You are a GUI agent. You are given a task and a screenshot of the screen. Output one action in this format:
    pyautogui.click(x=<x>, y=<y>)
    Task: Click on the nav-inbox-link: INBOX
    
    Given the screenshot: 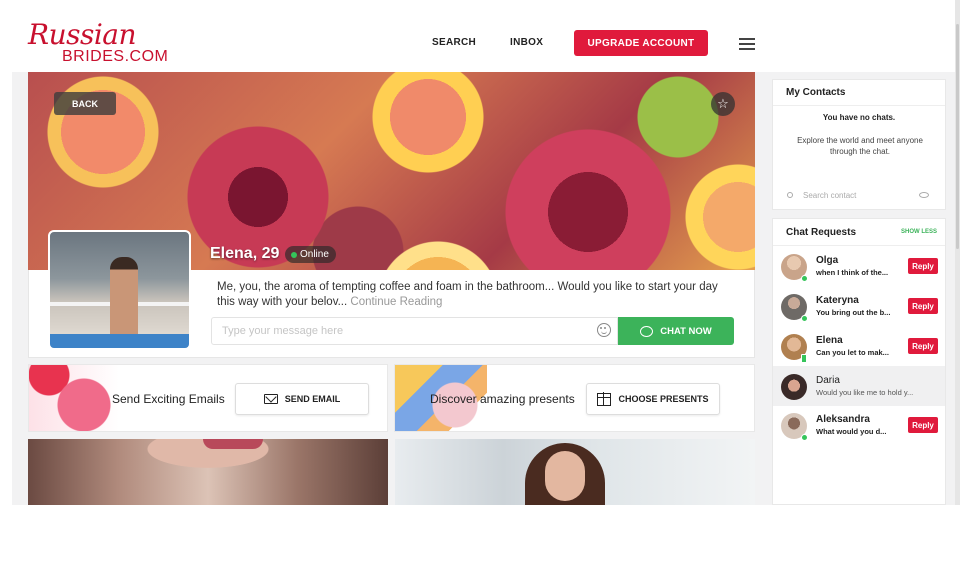 What is the action you would take?
    pyautogui.click(x=526, y=42)
    